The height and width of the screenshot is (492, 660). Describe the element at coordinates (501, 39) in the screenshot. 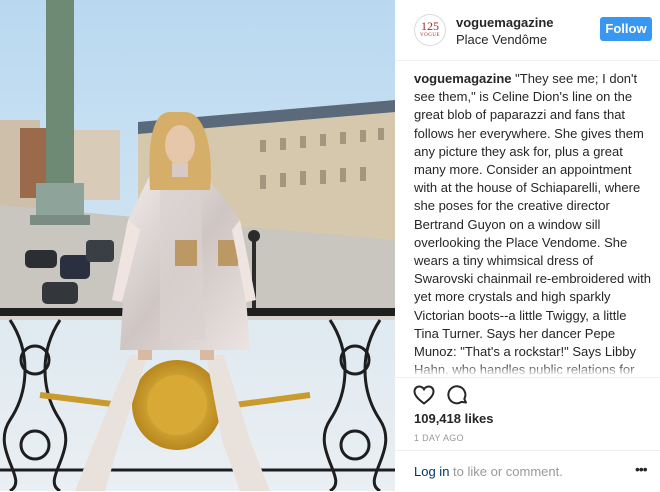

I see `post-location: Place Vendôme` at that location.